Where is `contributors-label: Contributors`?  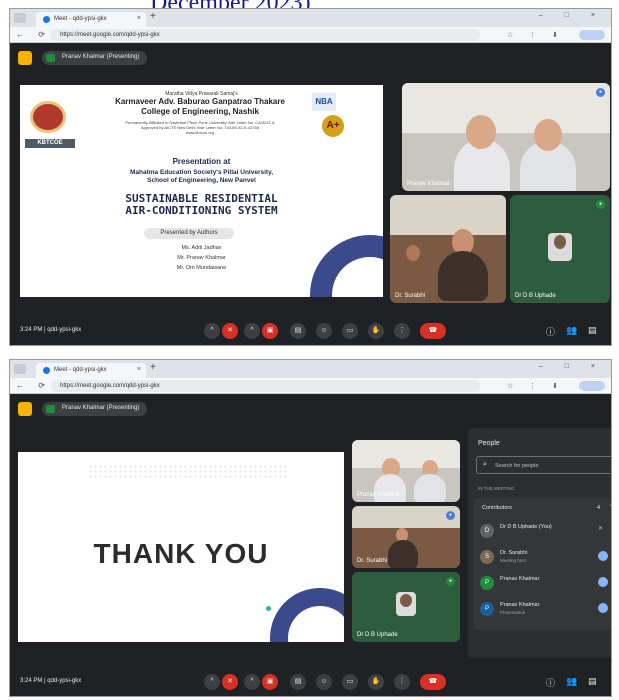
contributors-label: Contributors is located at coordinates (497, 508).